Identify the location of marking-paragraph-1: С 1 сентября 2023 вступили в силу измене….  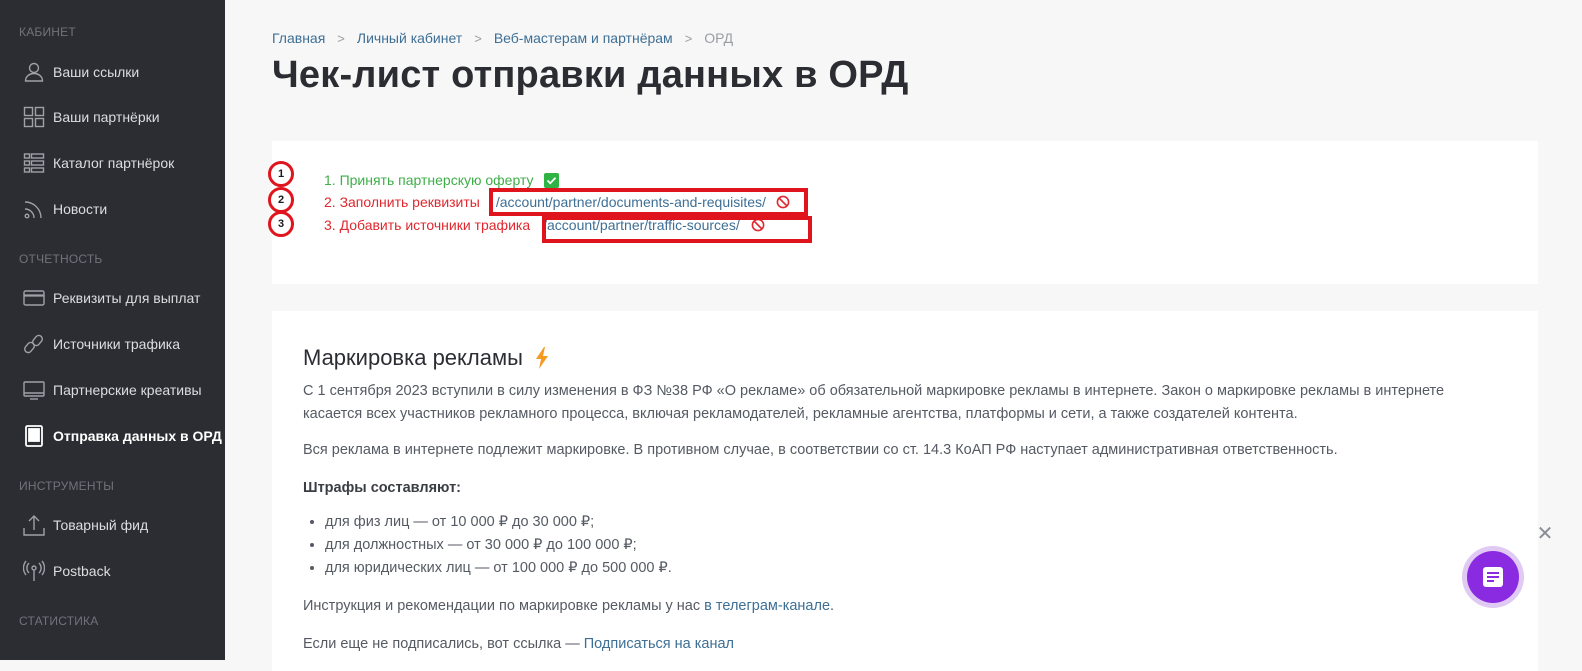
(874, 402).